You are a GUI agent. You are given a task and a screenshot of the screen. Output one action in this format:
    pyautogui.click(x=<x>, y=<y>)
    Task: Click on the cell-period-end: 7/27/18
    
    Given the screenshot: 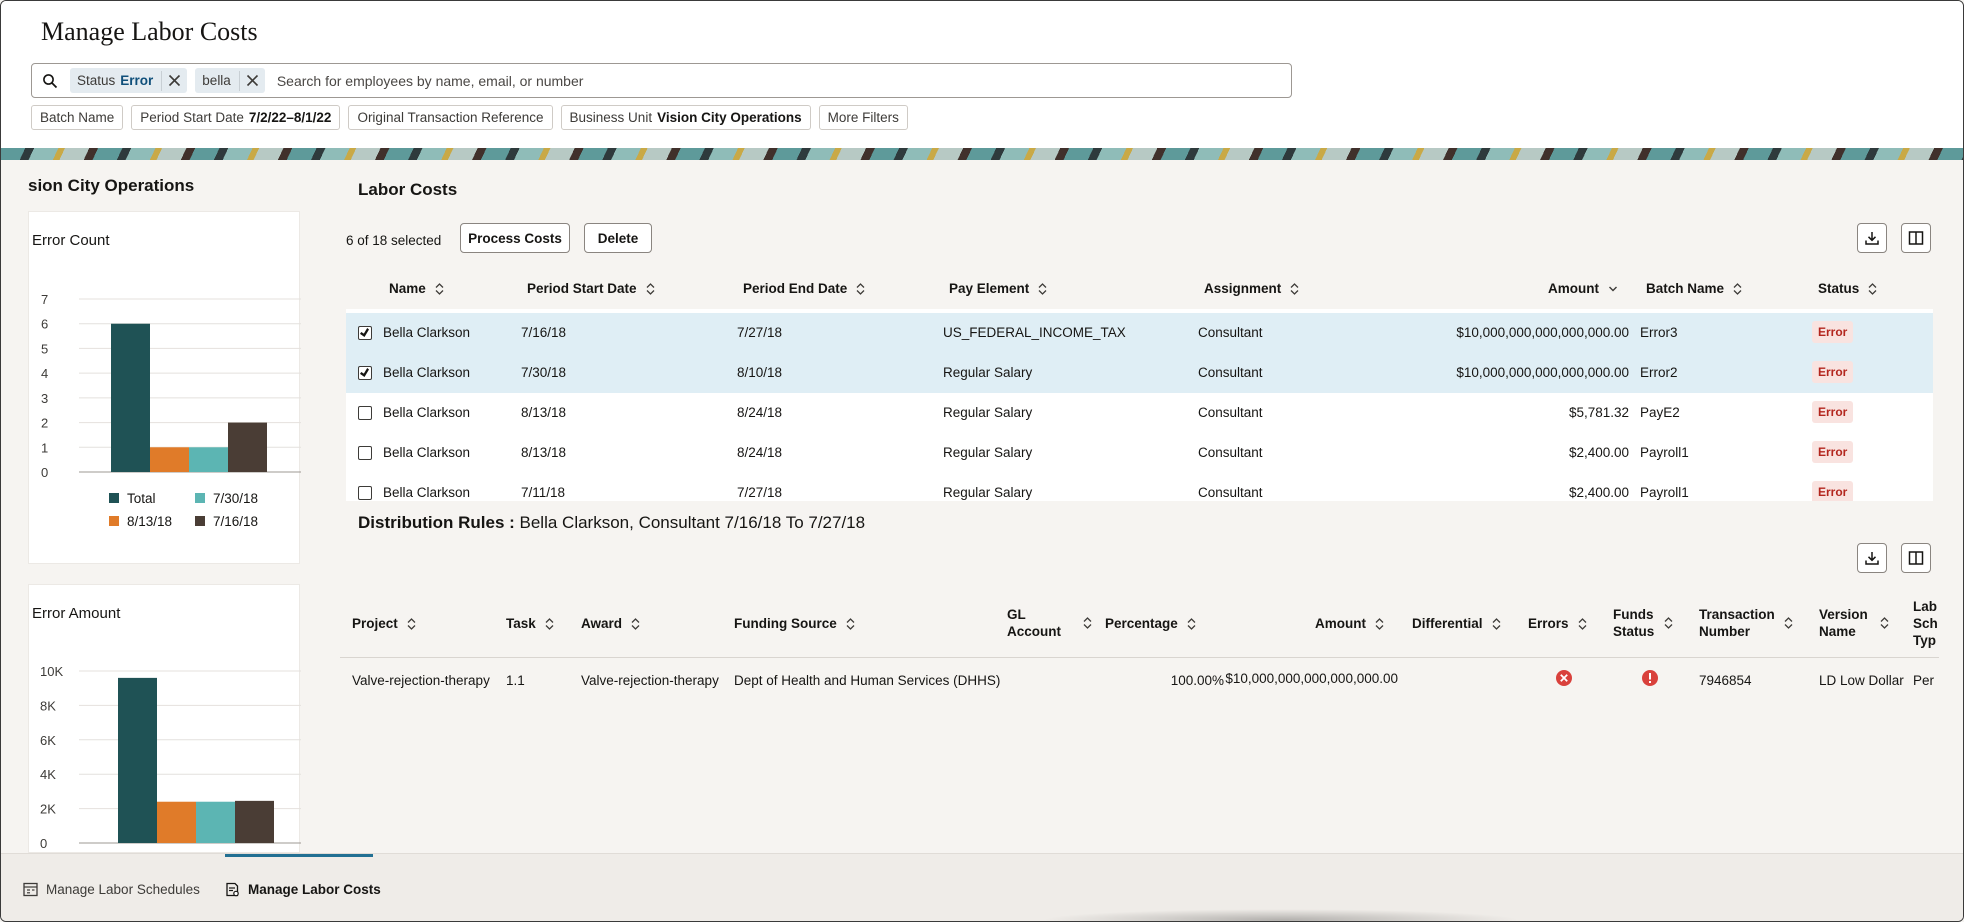 What is the action you would take?
    pyautogui.click(x=760, y=332)
    